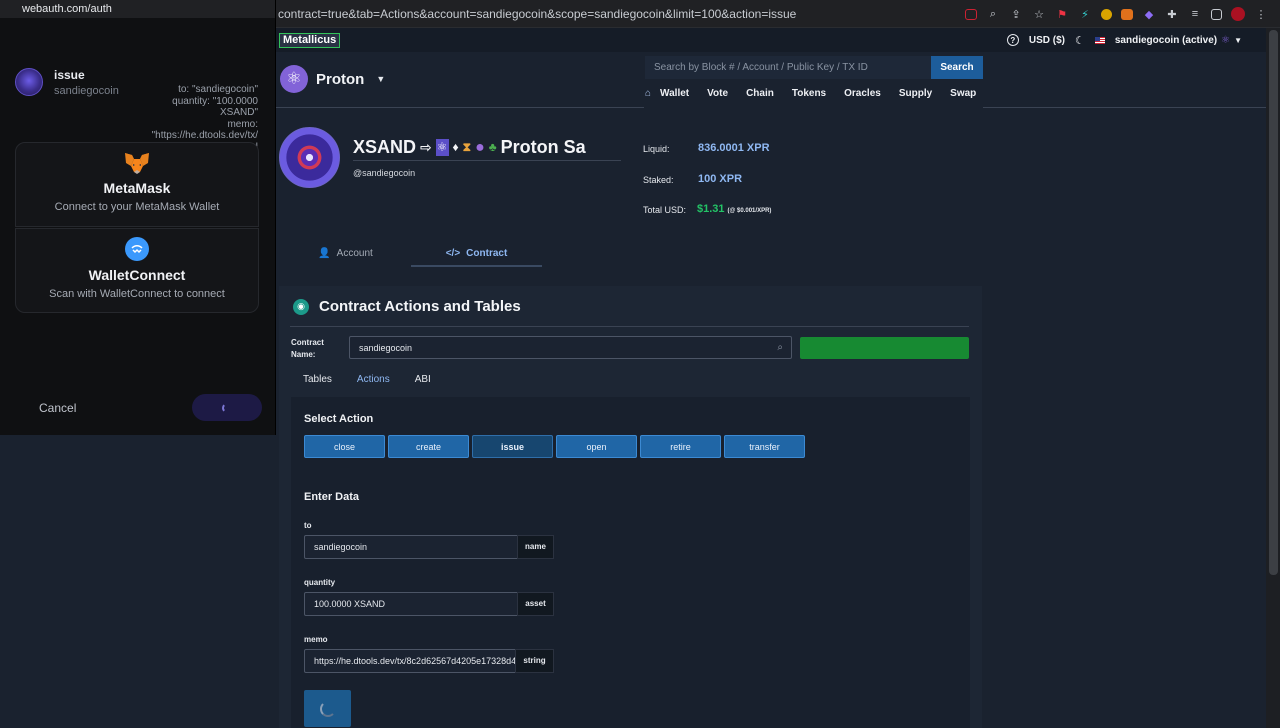  Describe the element at coordinates (534, 661) in the screenshot. I see `field-memo-type: string` at that location.